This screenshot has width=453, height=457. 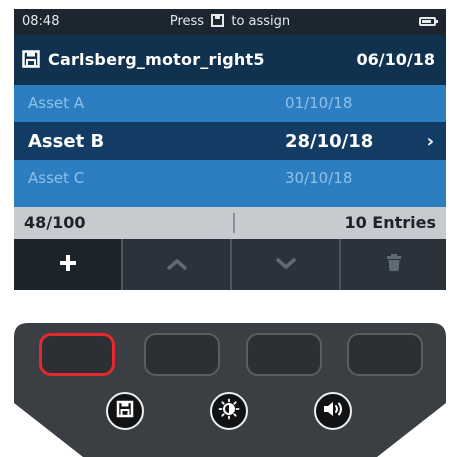 What do you see at coordinates (395, 59) in the screenshot?
I see `file-date: 06/10/18` at bounding box center [395, 59].